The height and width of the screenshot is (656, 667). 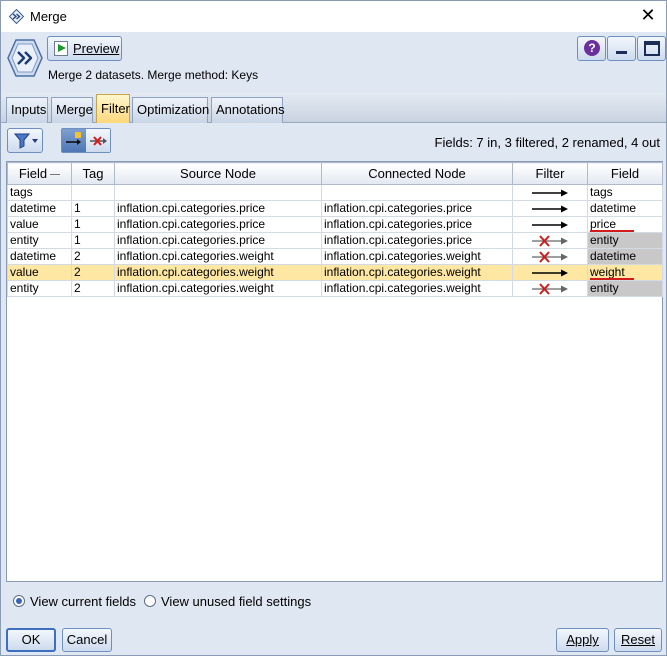 I want to click on filtered-arrow-icon, so click(x=550, y=289).